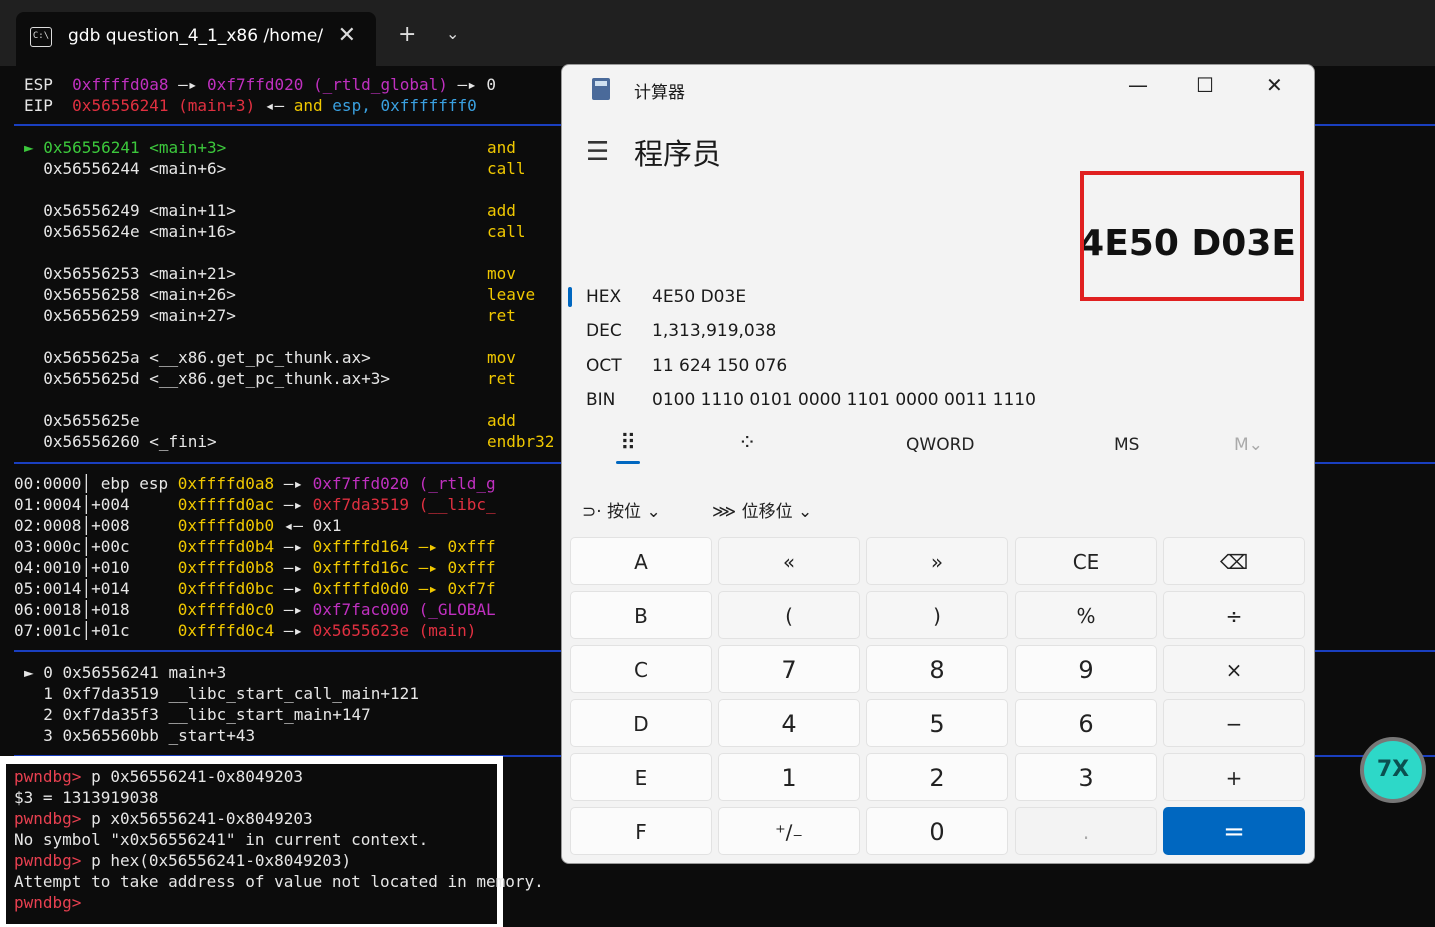 The image size is (1435, 927). I want to click on key-close-paren: ), so click(937, 615).